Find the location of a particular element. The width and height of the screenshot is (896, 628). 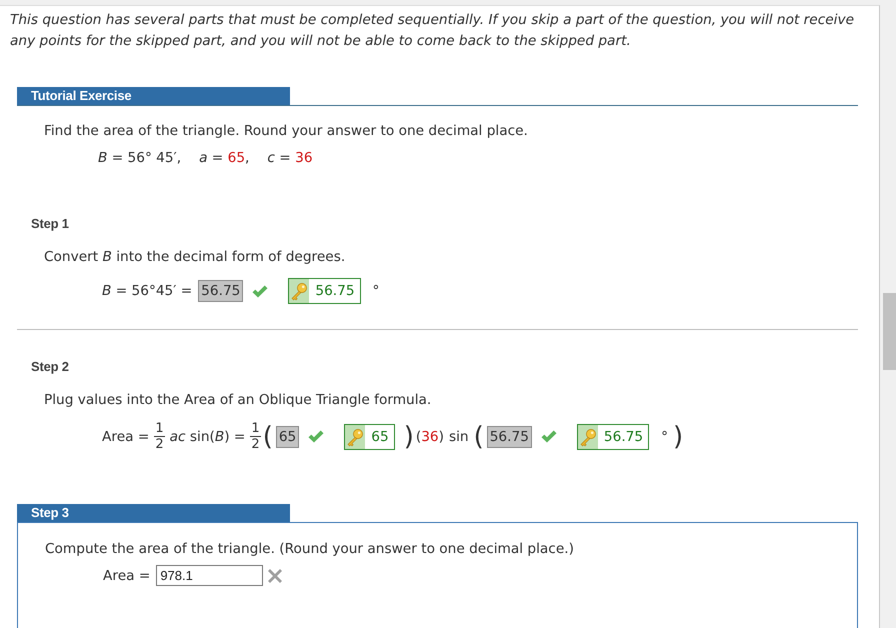

given-value: (36) is located at coordinates (430, 437).